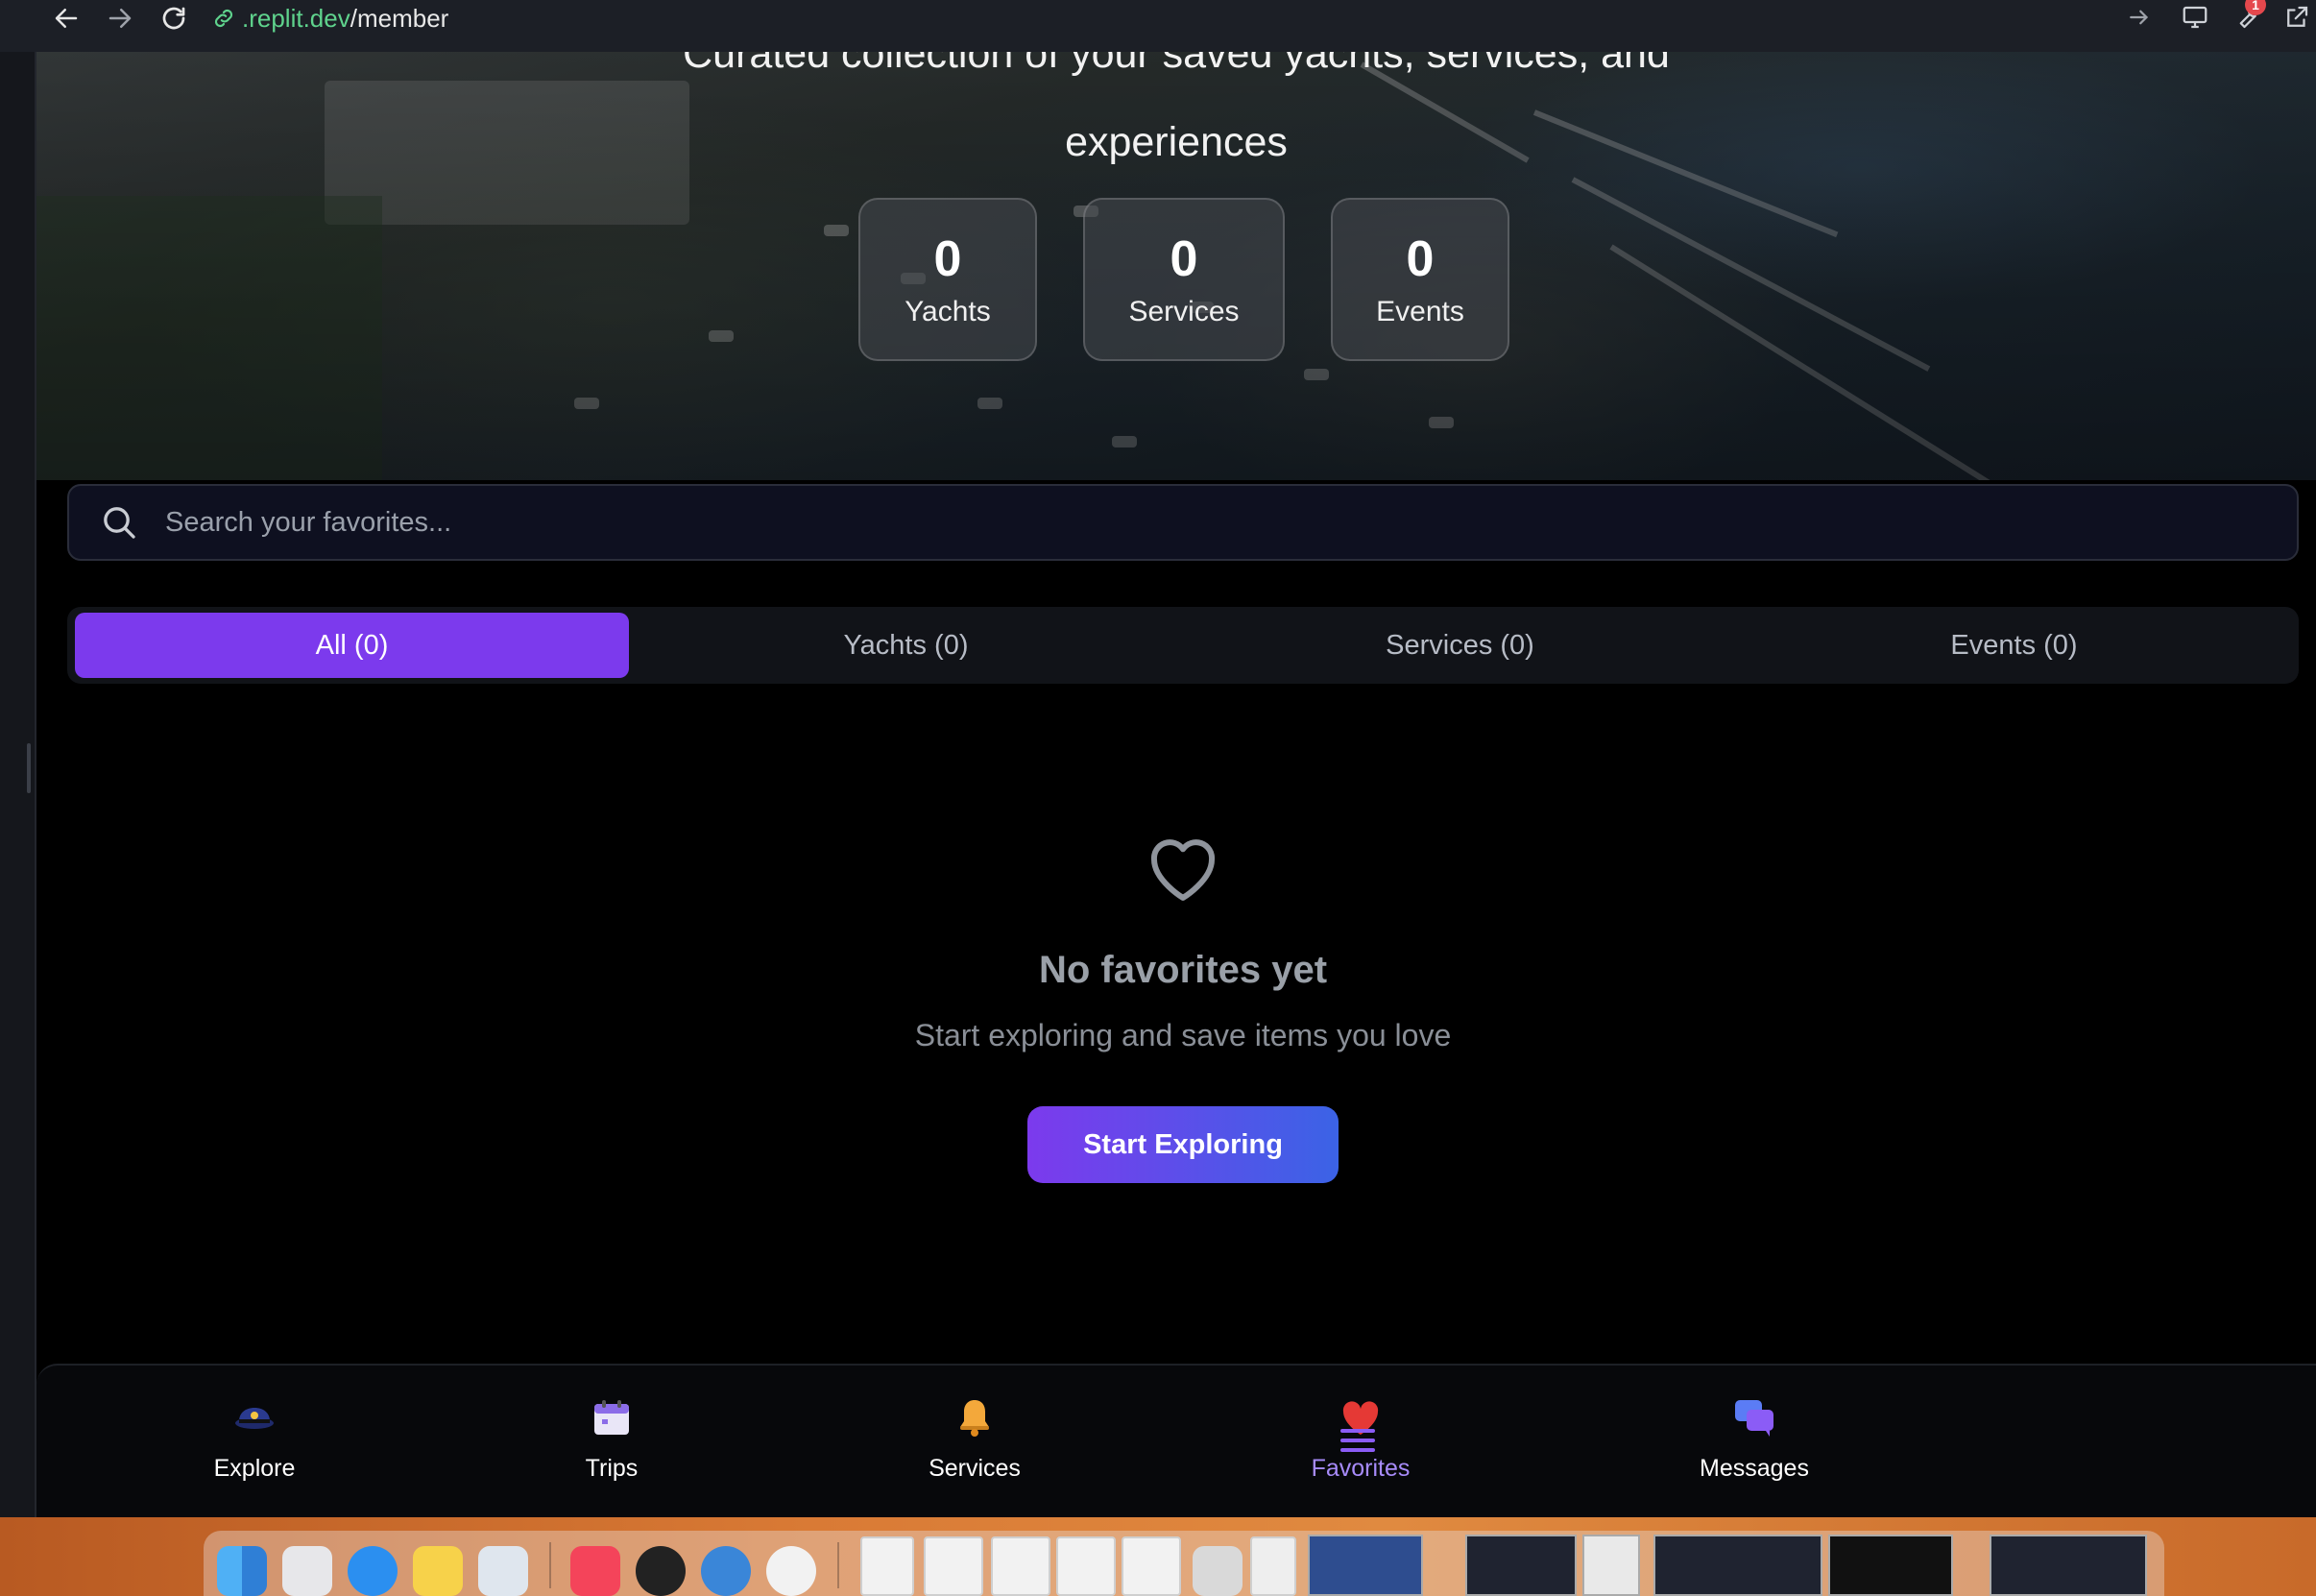 The height and width of the screenshot is (1596, 2316). Describe the element at coordinates (726, 1571) in the screenshot. I see `quicktime-icon` at that location.